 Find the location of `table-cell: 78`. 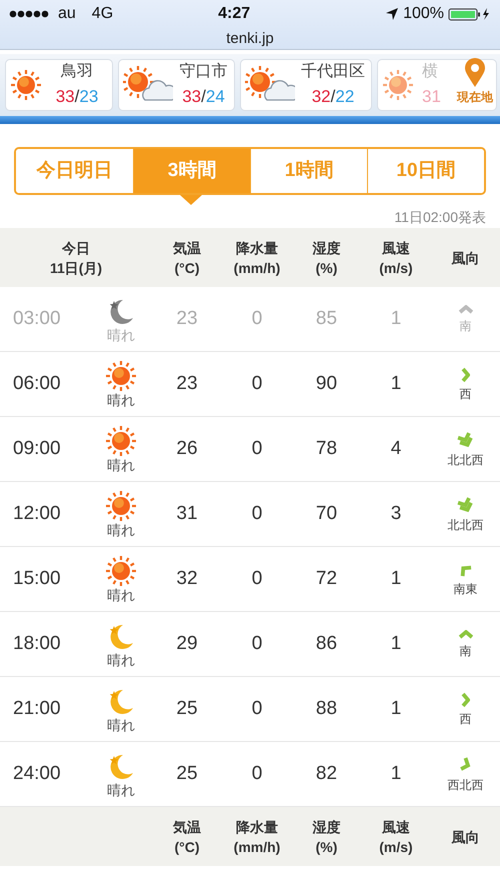

table-cell: 78 is located at coordinates (327, 448).